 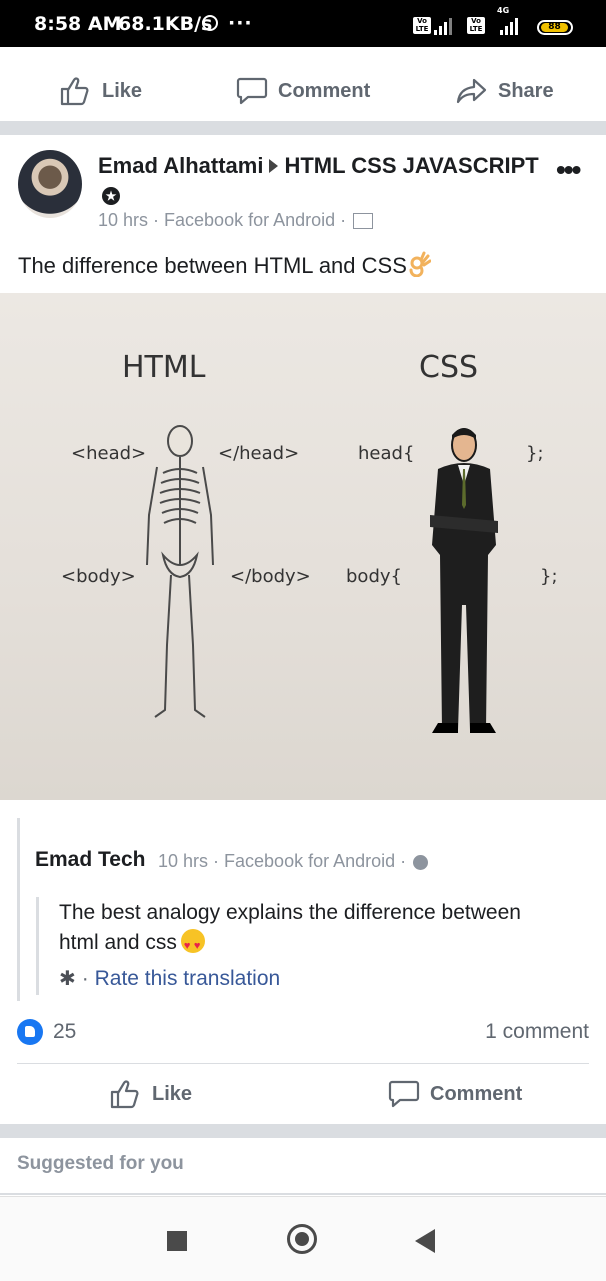 What do you see at coordinates (111, 196) in the screenshot?
I see `group-star-icon: ★` at bounding box center [111, 196].